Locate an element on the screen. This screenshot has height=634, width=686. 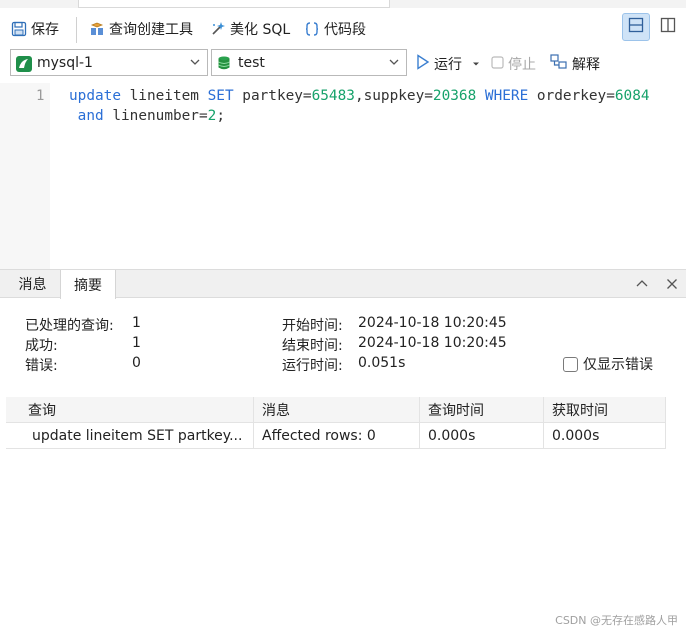
code-snippet-label: 代码段 is located at coordinates (345, 30).